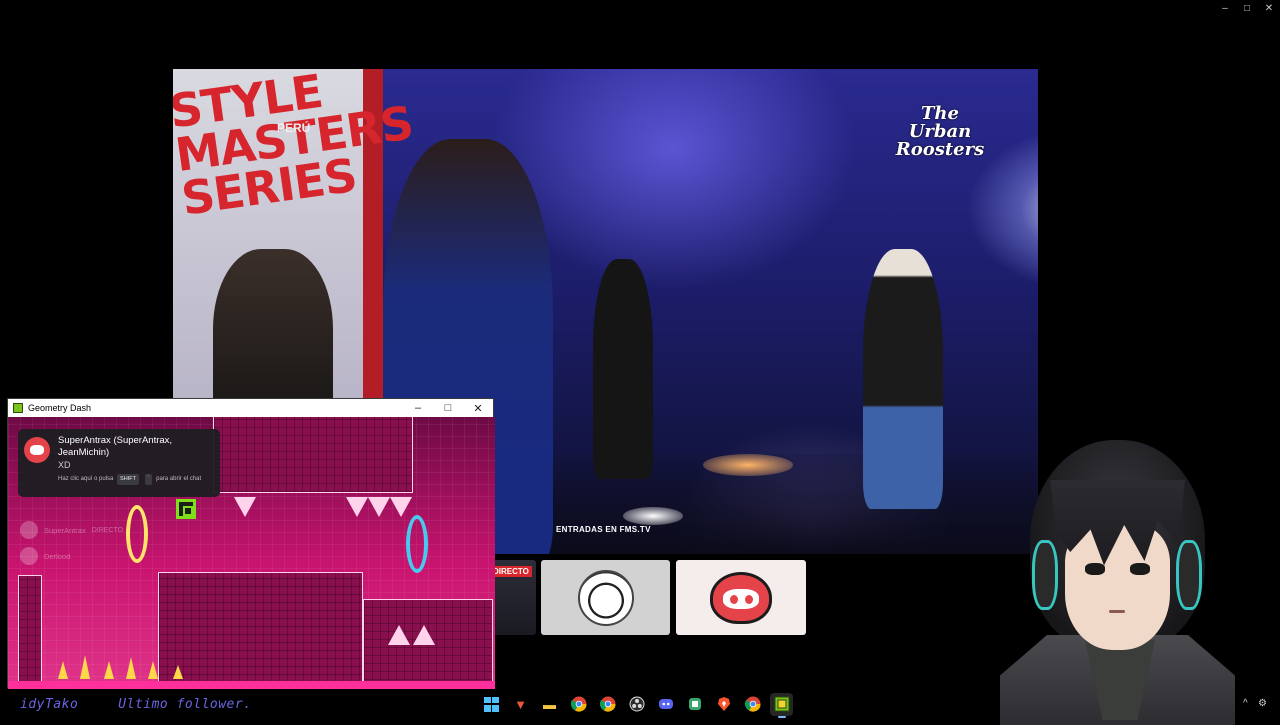  I want to click on chat-entry: SuperAntrax DIRECTO, so click(71, 530).